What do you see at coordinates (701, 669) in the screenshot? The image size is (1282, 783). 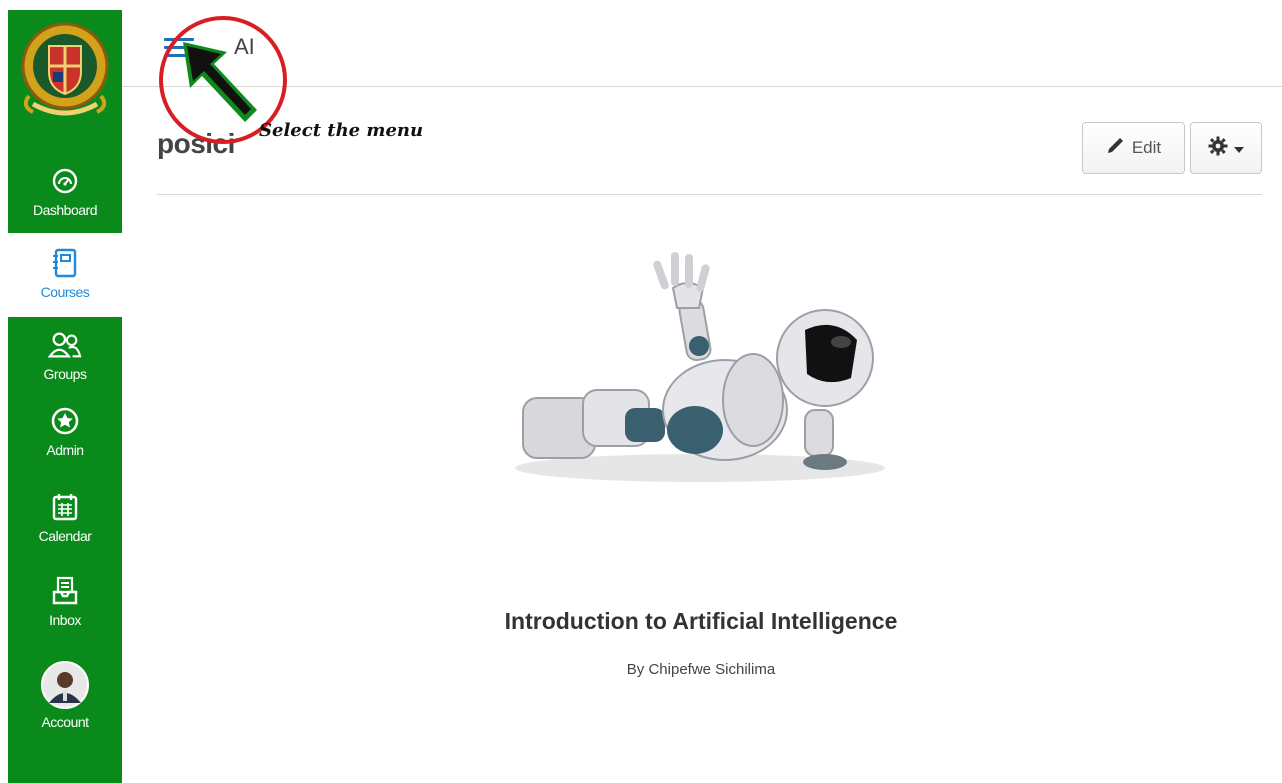 I see `course-author: By Chipefwe Sichilima` at bounding box center [701, 669].